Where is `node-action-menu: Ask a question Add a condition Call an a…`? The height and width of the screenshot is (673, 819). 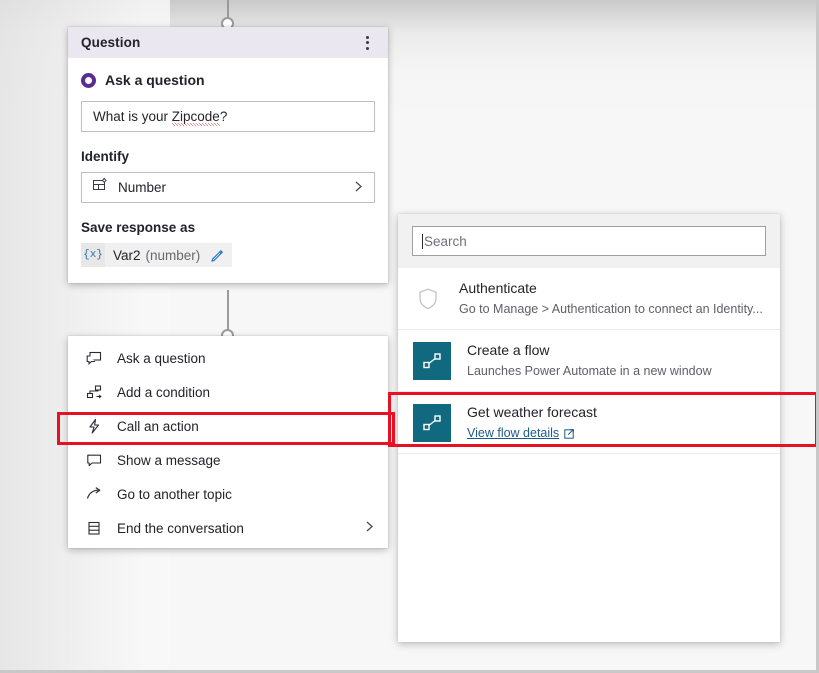 node-action-menu: Ask a question Add a condition Call an a… is located at coordinates (228, 442).